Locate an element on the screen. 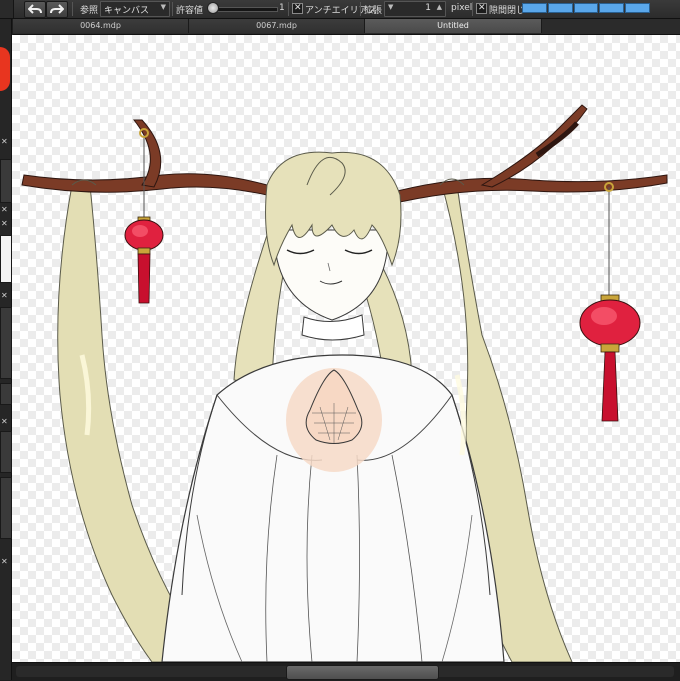 This screenshot has height=681, width=680. scrollbar-thumb is located at coordinates (362, 672).